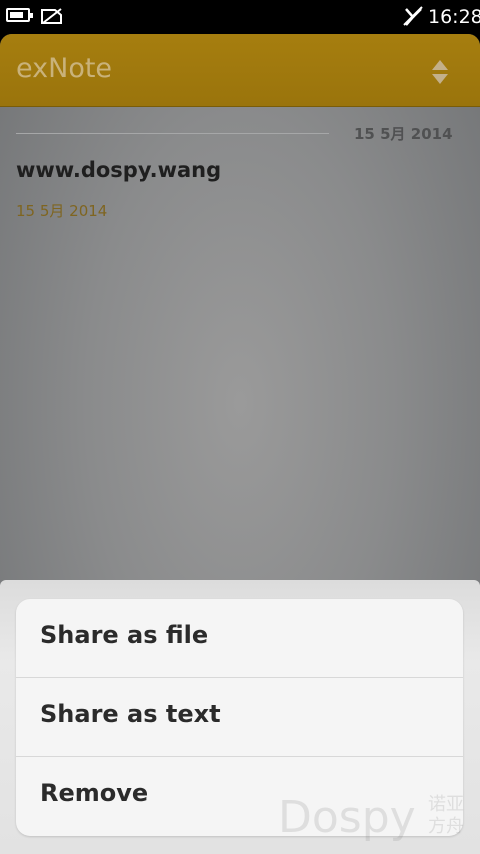  What do you see at coordinates (94, 793) in the screenshot?
I see `menu-item-label: Remove` at bounding box center [94, 793].